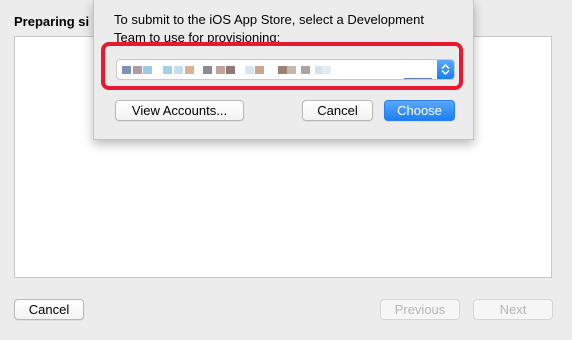  Describe the element at coordinates (420, 309) in the screenshot. I see `previous-button: Previous` at that location.